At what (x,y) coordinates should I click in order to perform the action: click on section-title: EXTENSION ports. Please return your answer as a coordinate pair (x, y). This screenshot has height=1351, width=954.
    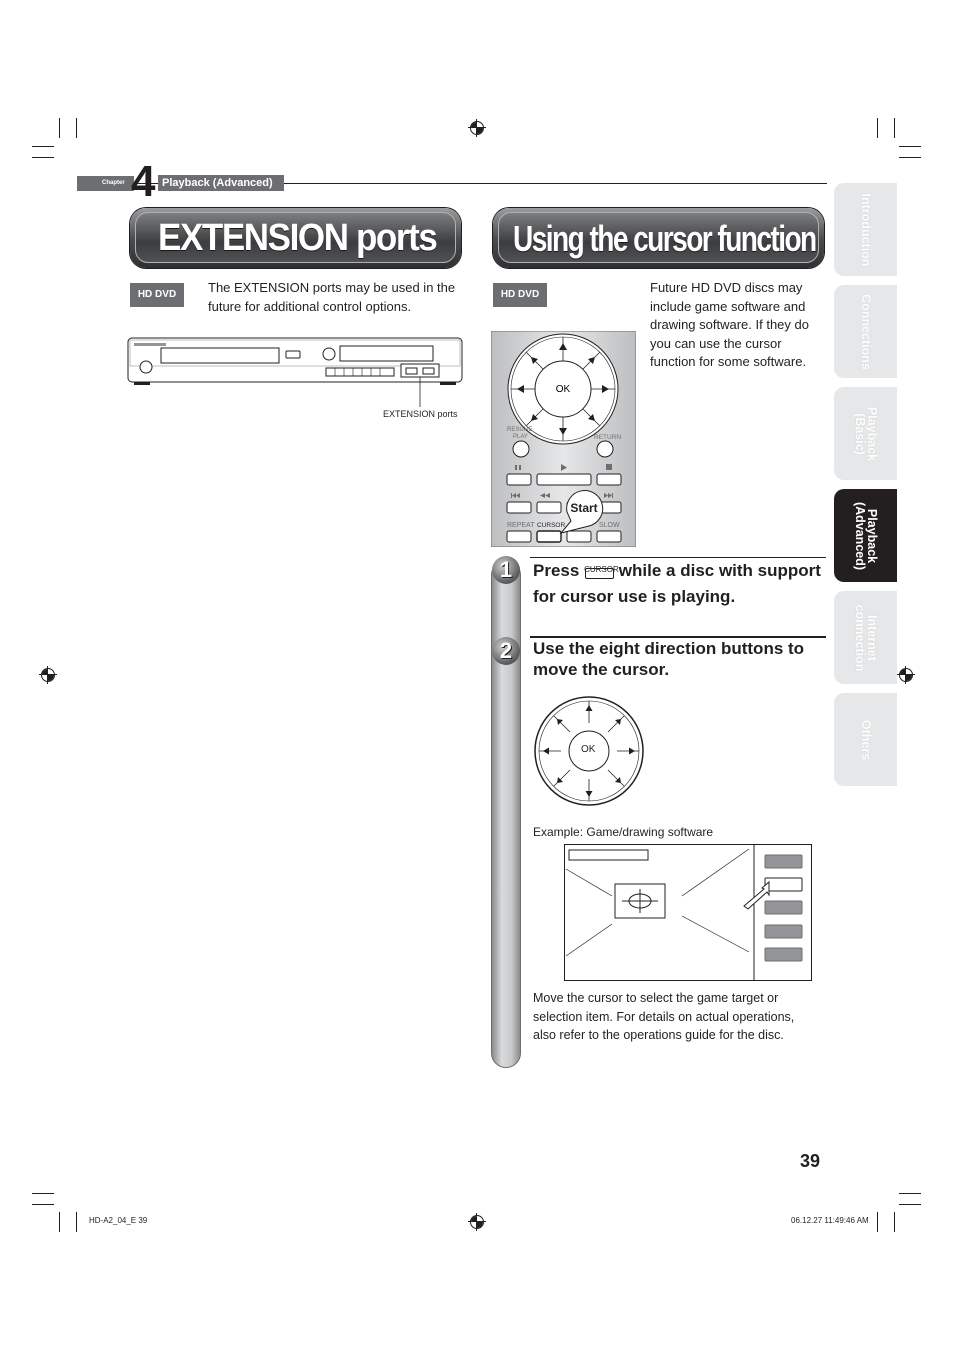
    Looking at the image, I should click on (298, 238).